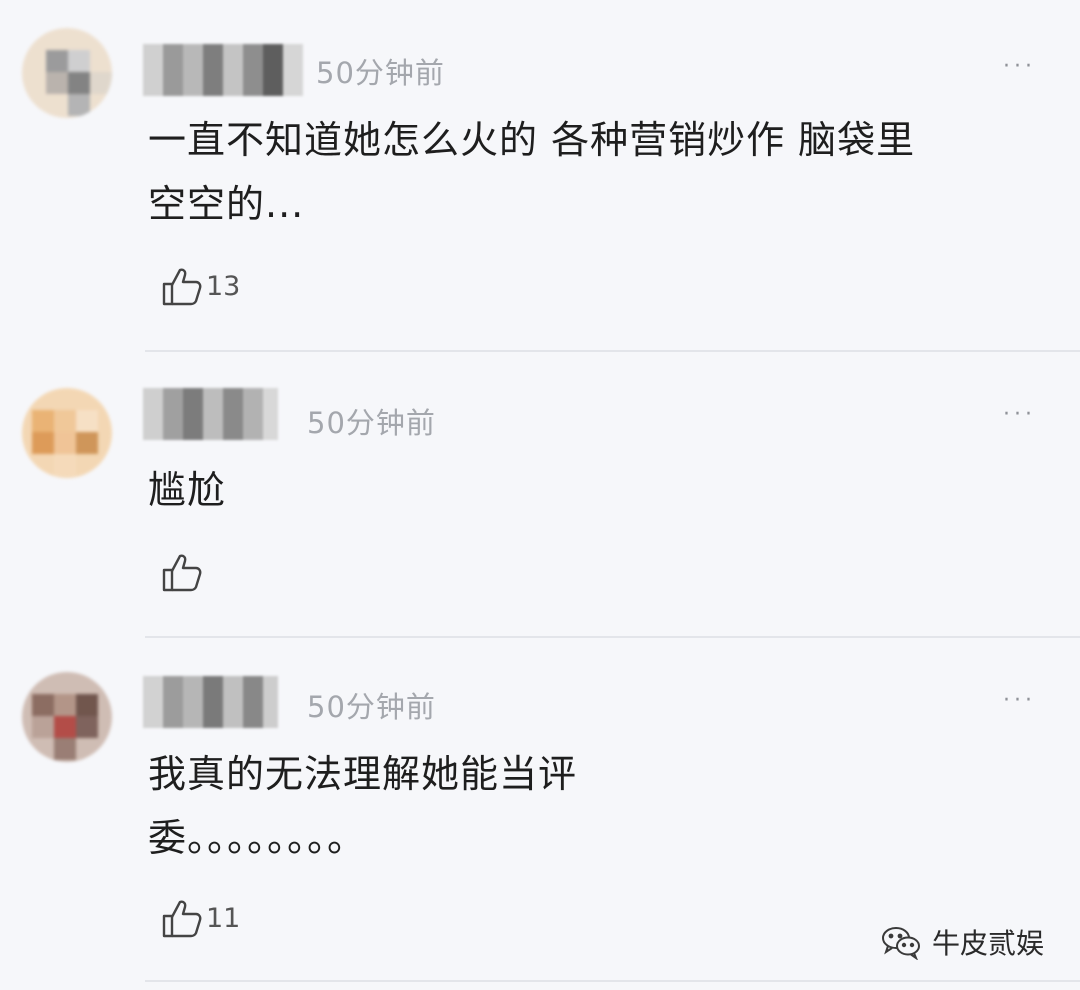  What do you see at coordinates (223, 286) in the screenshot?
I see `like-count: 13` at bounding box center [223, 286].